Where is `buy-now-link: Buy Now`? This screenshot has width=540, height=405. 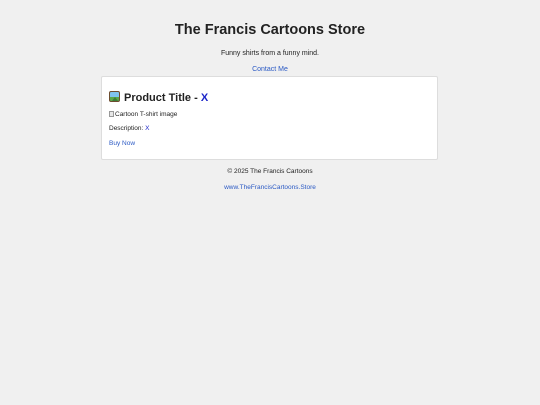
buy-now-link: Buy Now is located at coordinates (122, 144).